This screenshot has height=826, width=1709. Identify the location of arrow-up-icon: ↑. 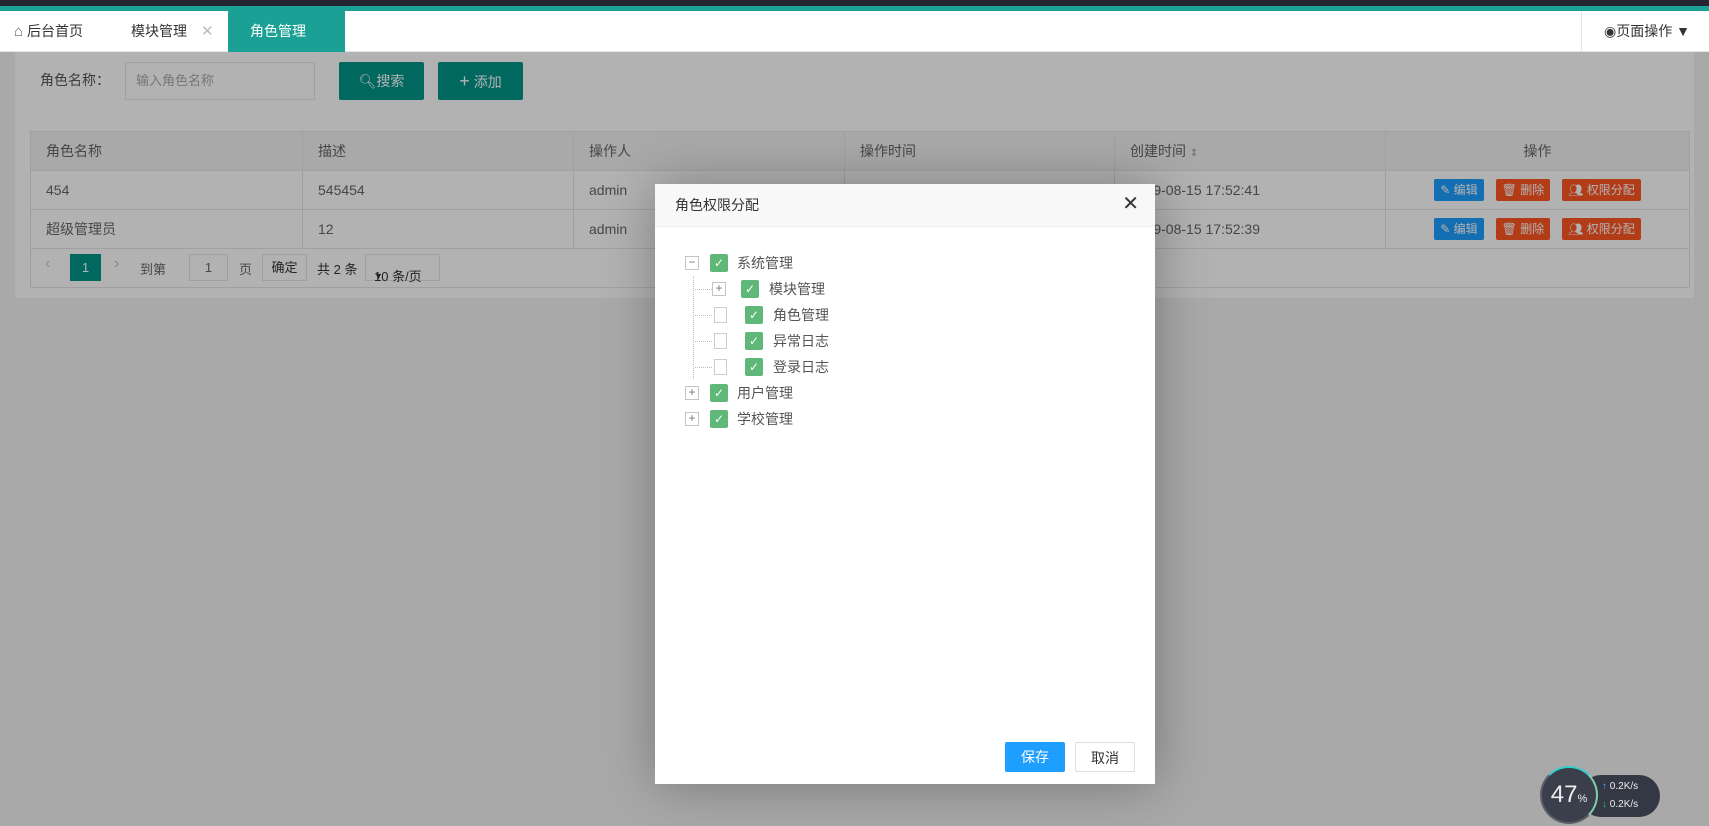
(1604, 786).